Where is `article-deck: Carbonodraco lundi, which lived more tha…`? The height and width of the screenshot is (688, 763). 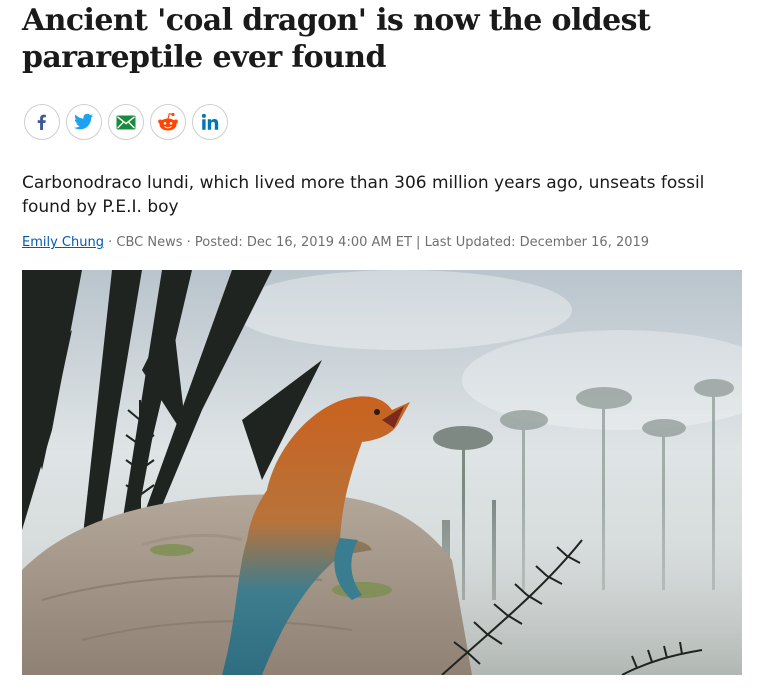
article-deck: Carbonodraco lundi, which lived more tha… is located at coordinates (363, 195).